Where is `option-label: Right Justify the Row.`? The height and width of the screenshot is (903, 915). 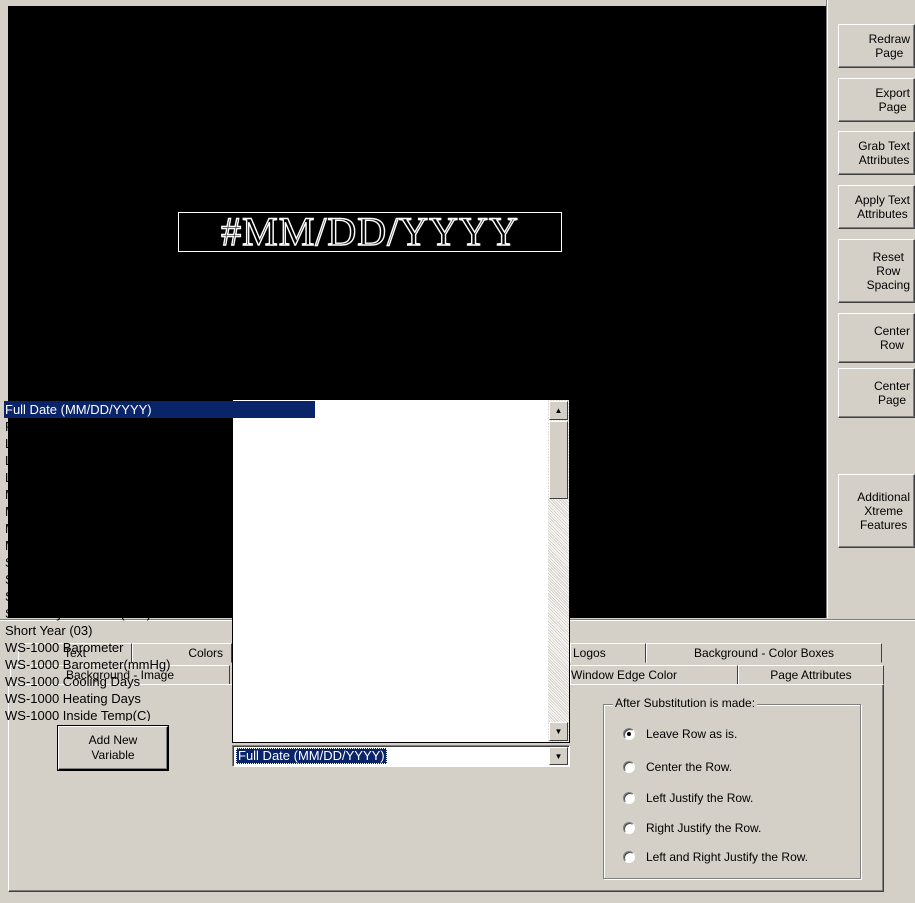 option-label: Right Justify the Row. is located at coordinates (704, 828).